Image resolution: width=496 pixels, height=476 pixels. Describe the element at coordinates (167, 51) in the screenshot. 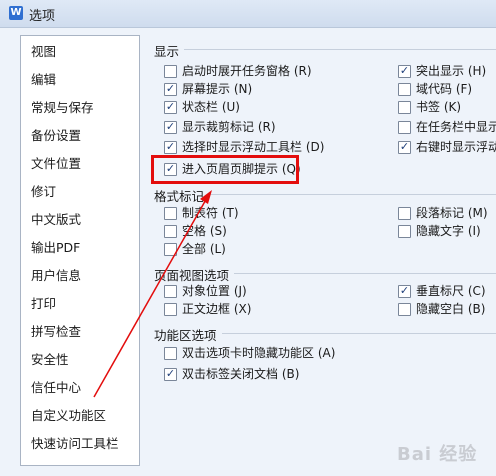

I see `section-title-display: 显示` at that location.